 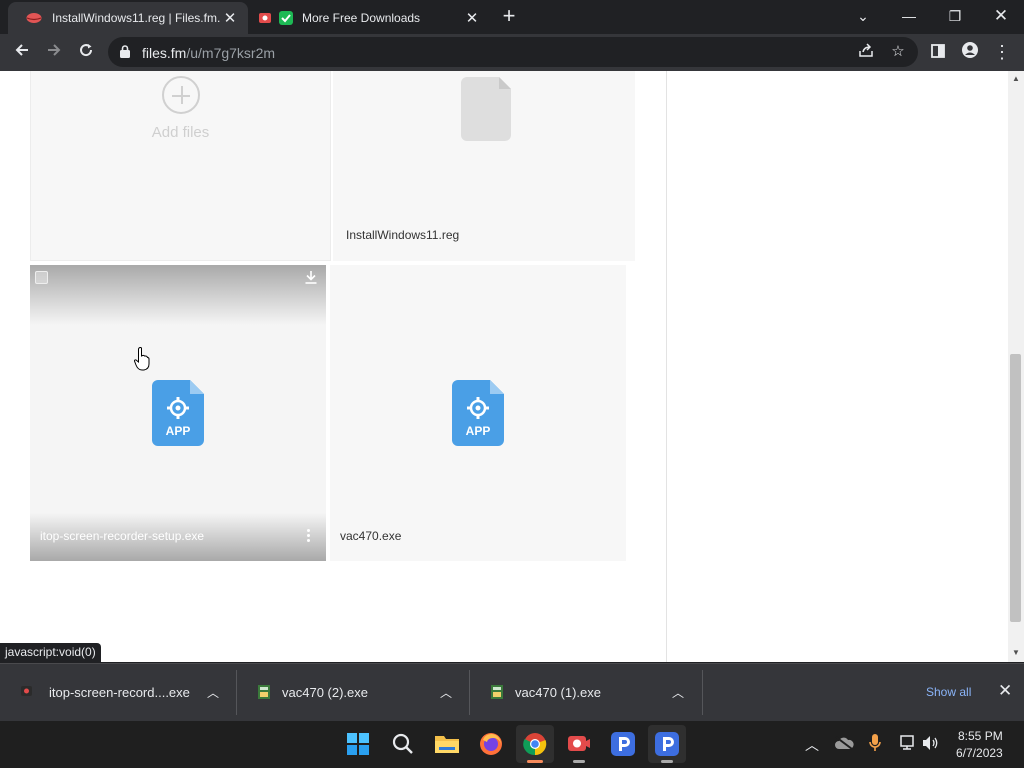 I want to click on close-window-icon: ✕, so click(x=1001, y=16).